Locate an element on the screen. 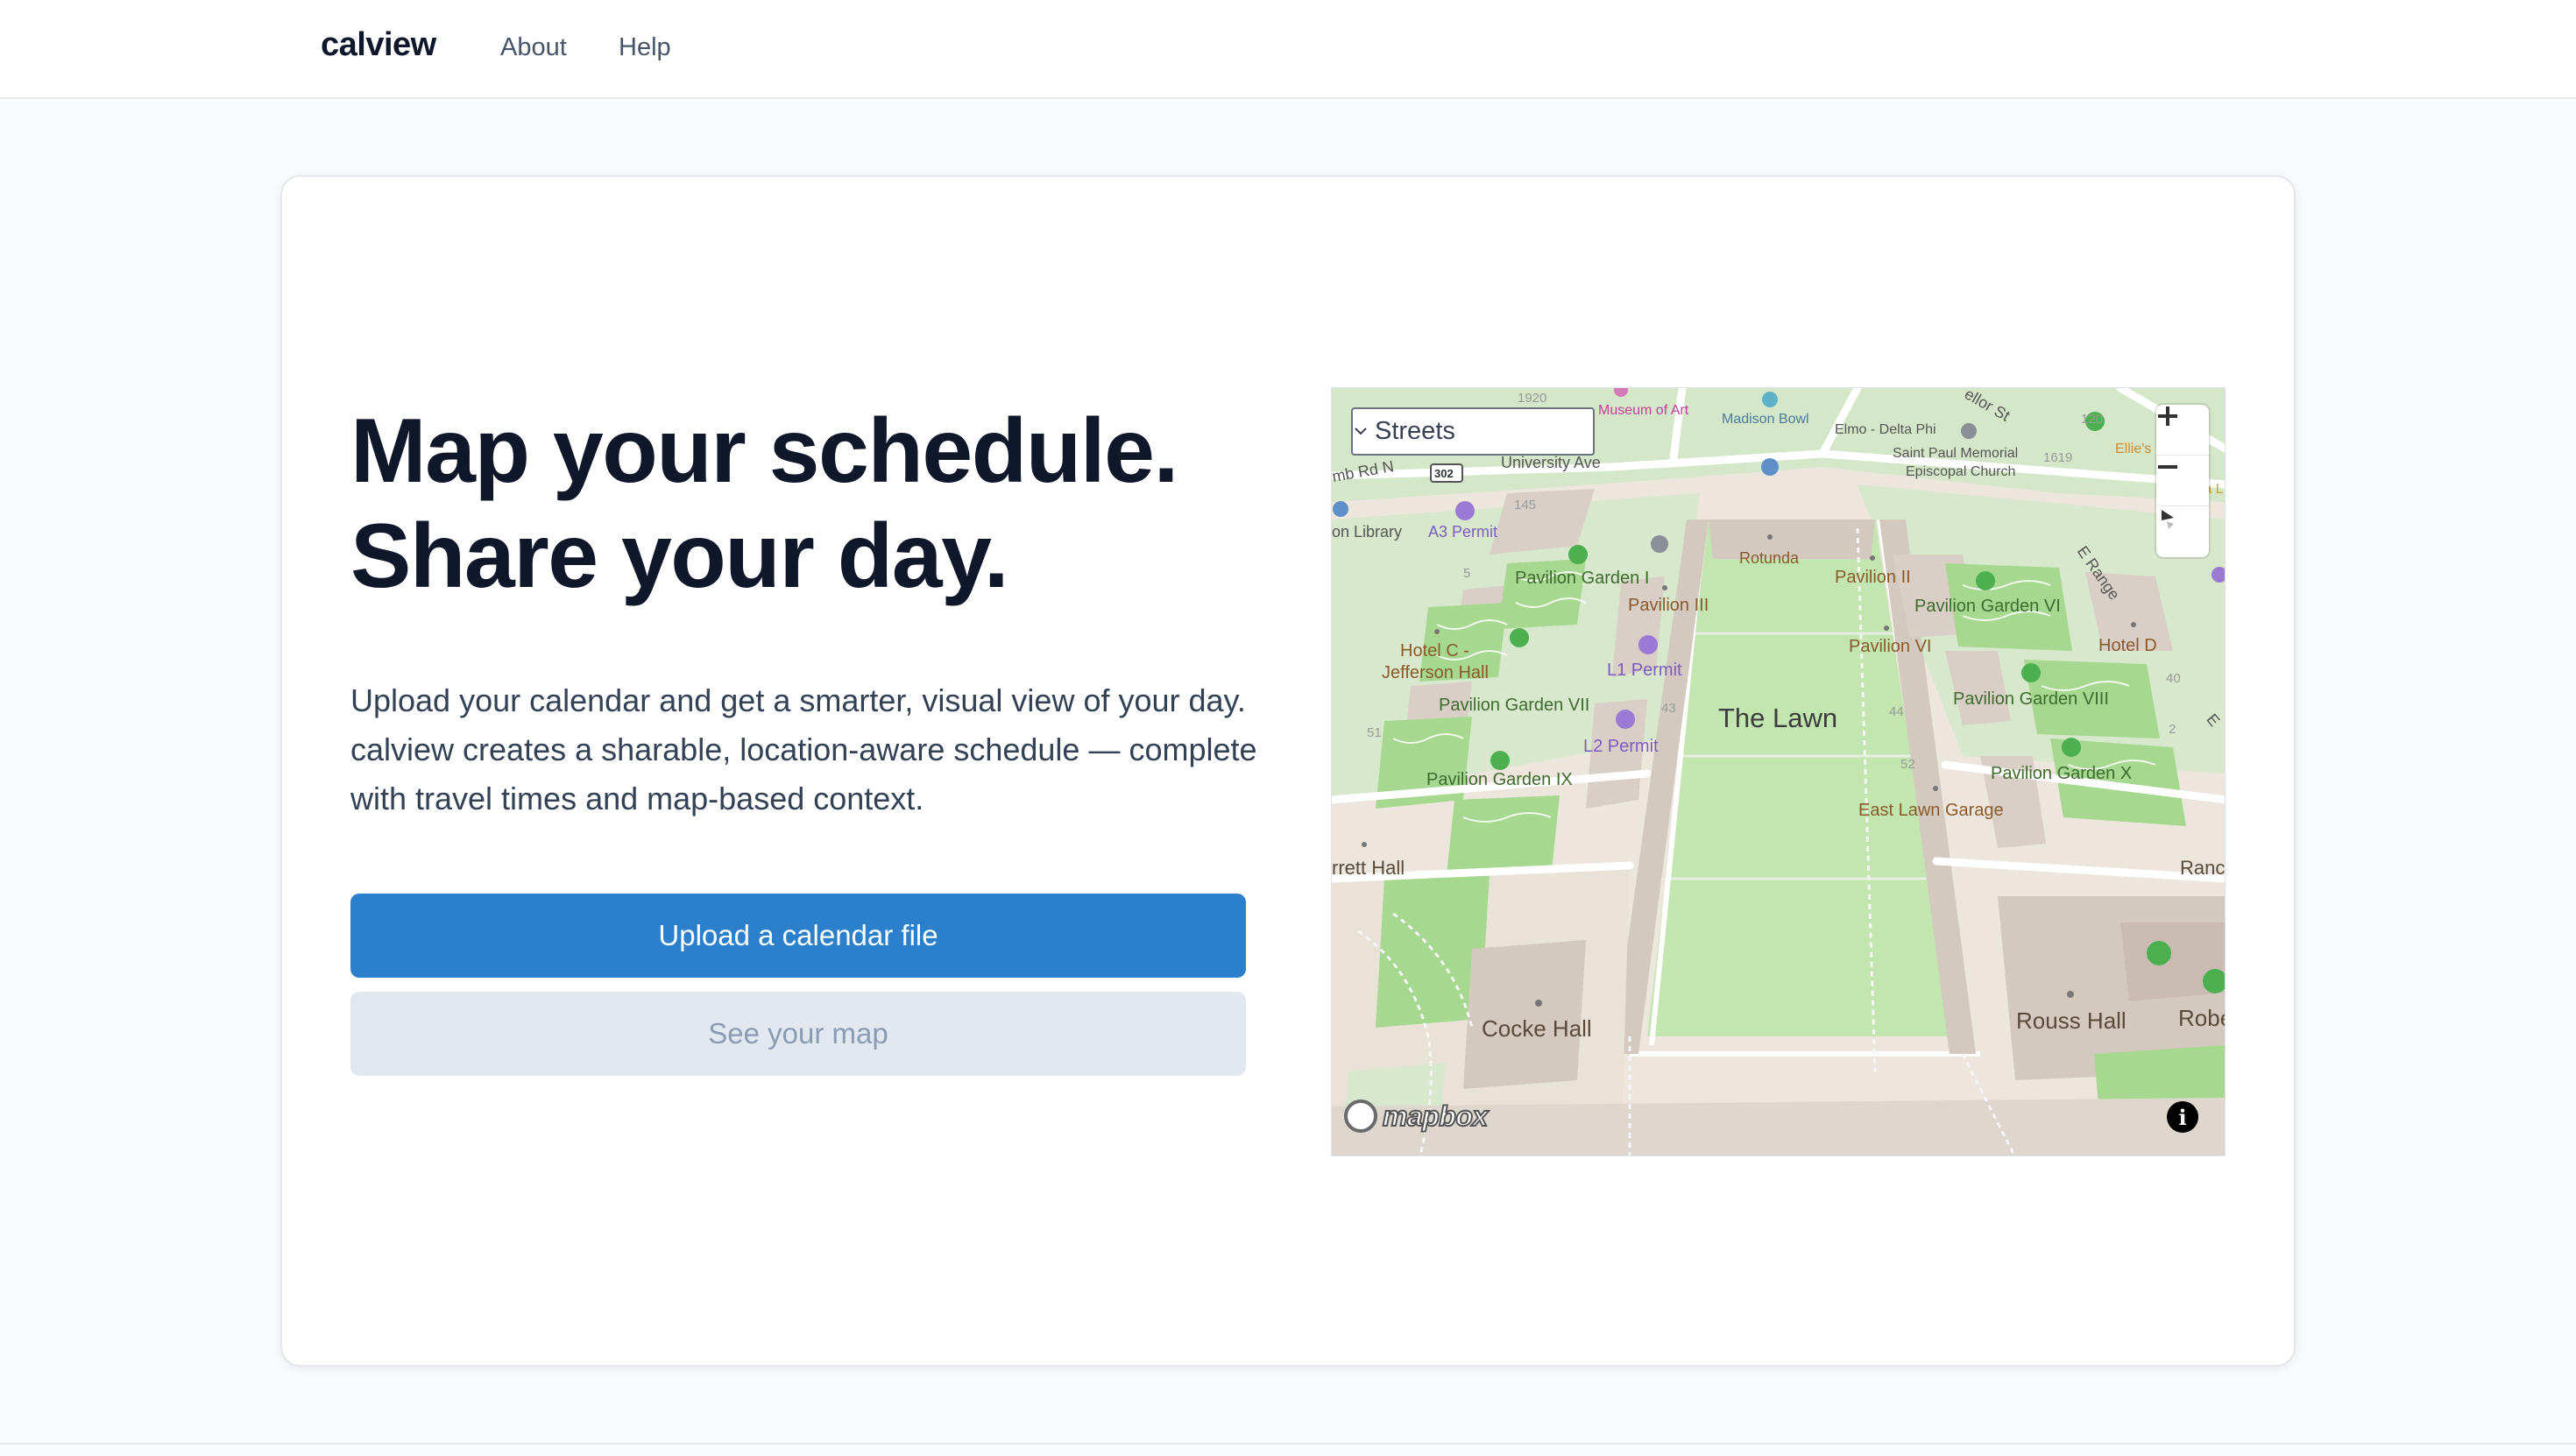 Image resolution: width=2576 pixels, height=1456 pixels. map-label-pavilion-garden-viii: Pavilion Garden VIII is located at coordinates (2031, 699).